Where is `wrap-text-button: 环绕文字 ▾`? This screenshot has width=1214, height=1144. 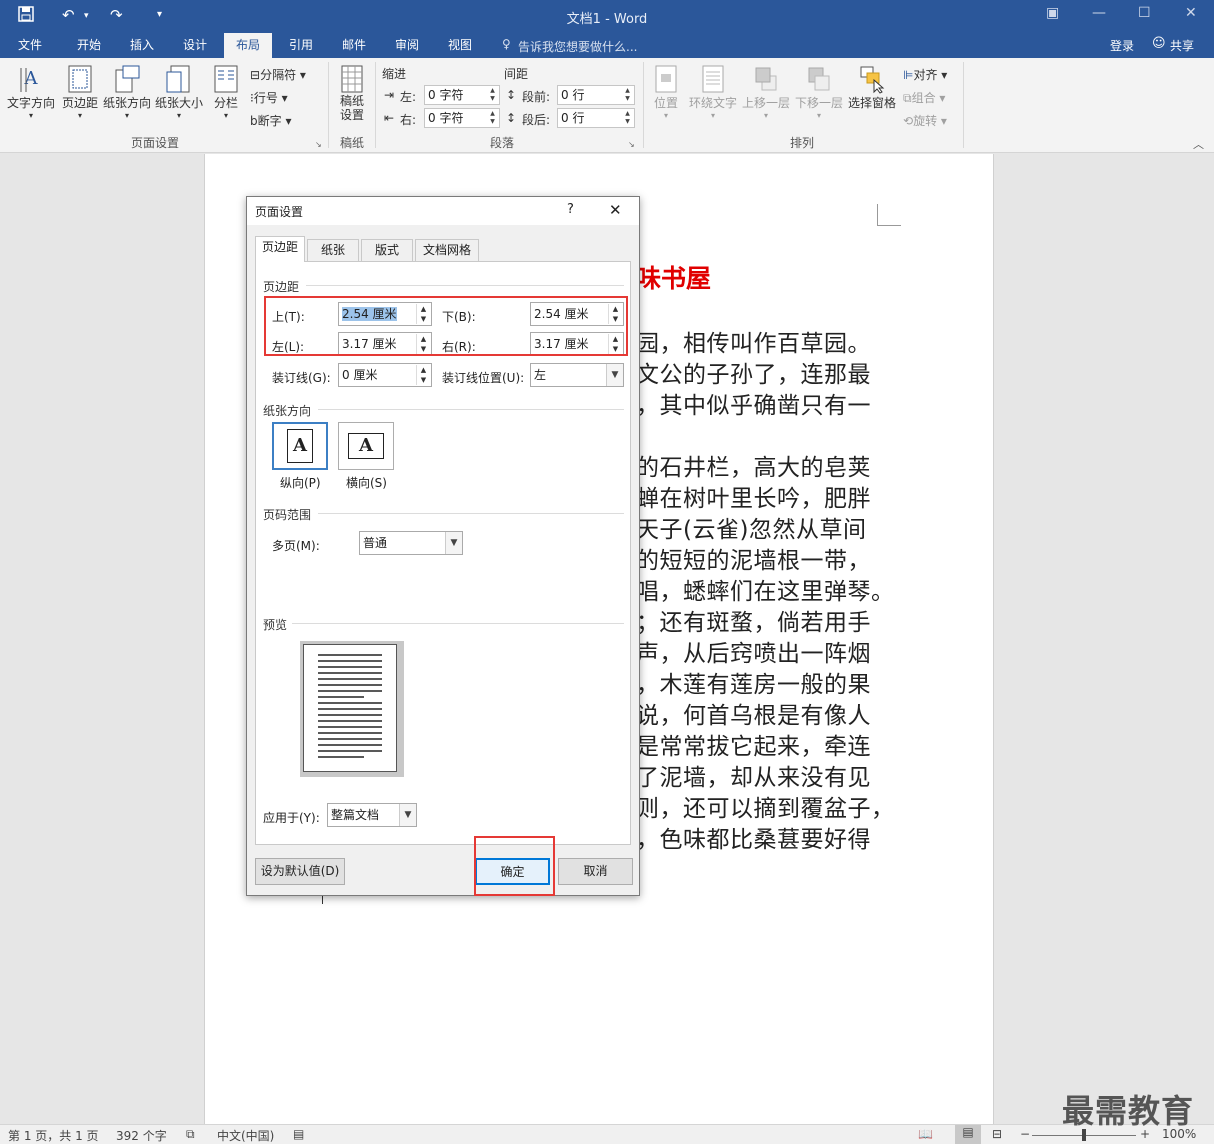 wrap-text-button: 环绕文字 ▾ is located at coordinates (713, 92).